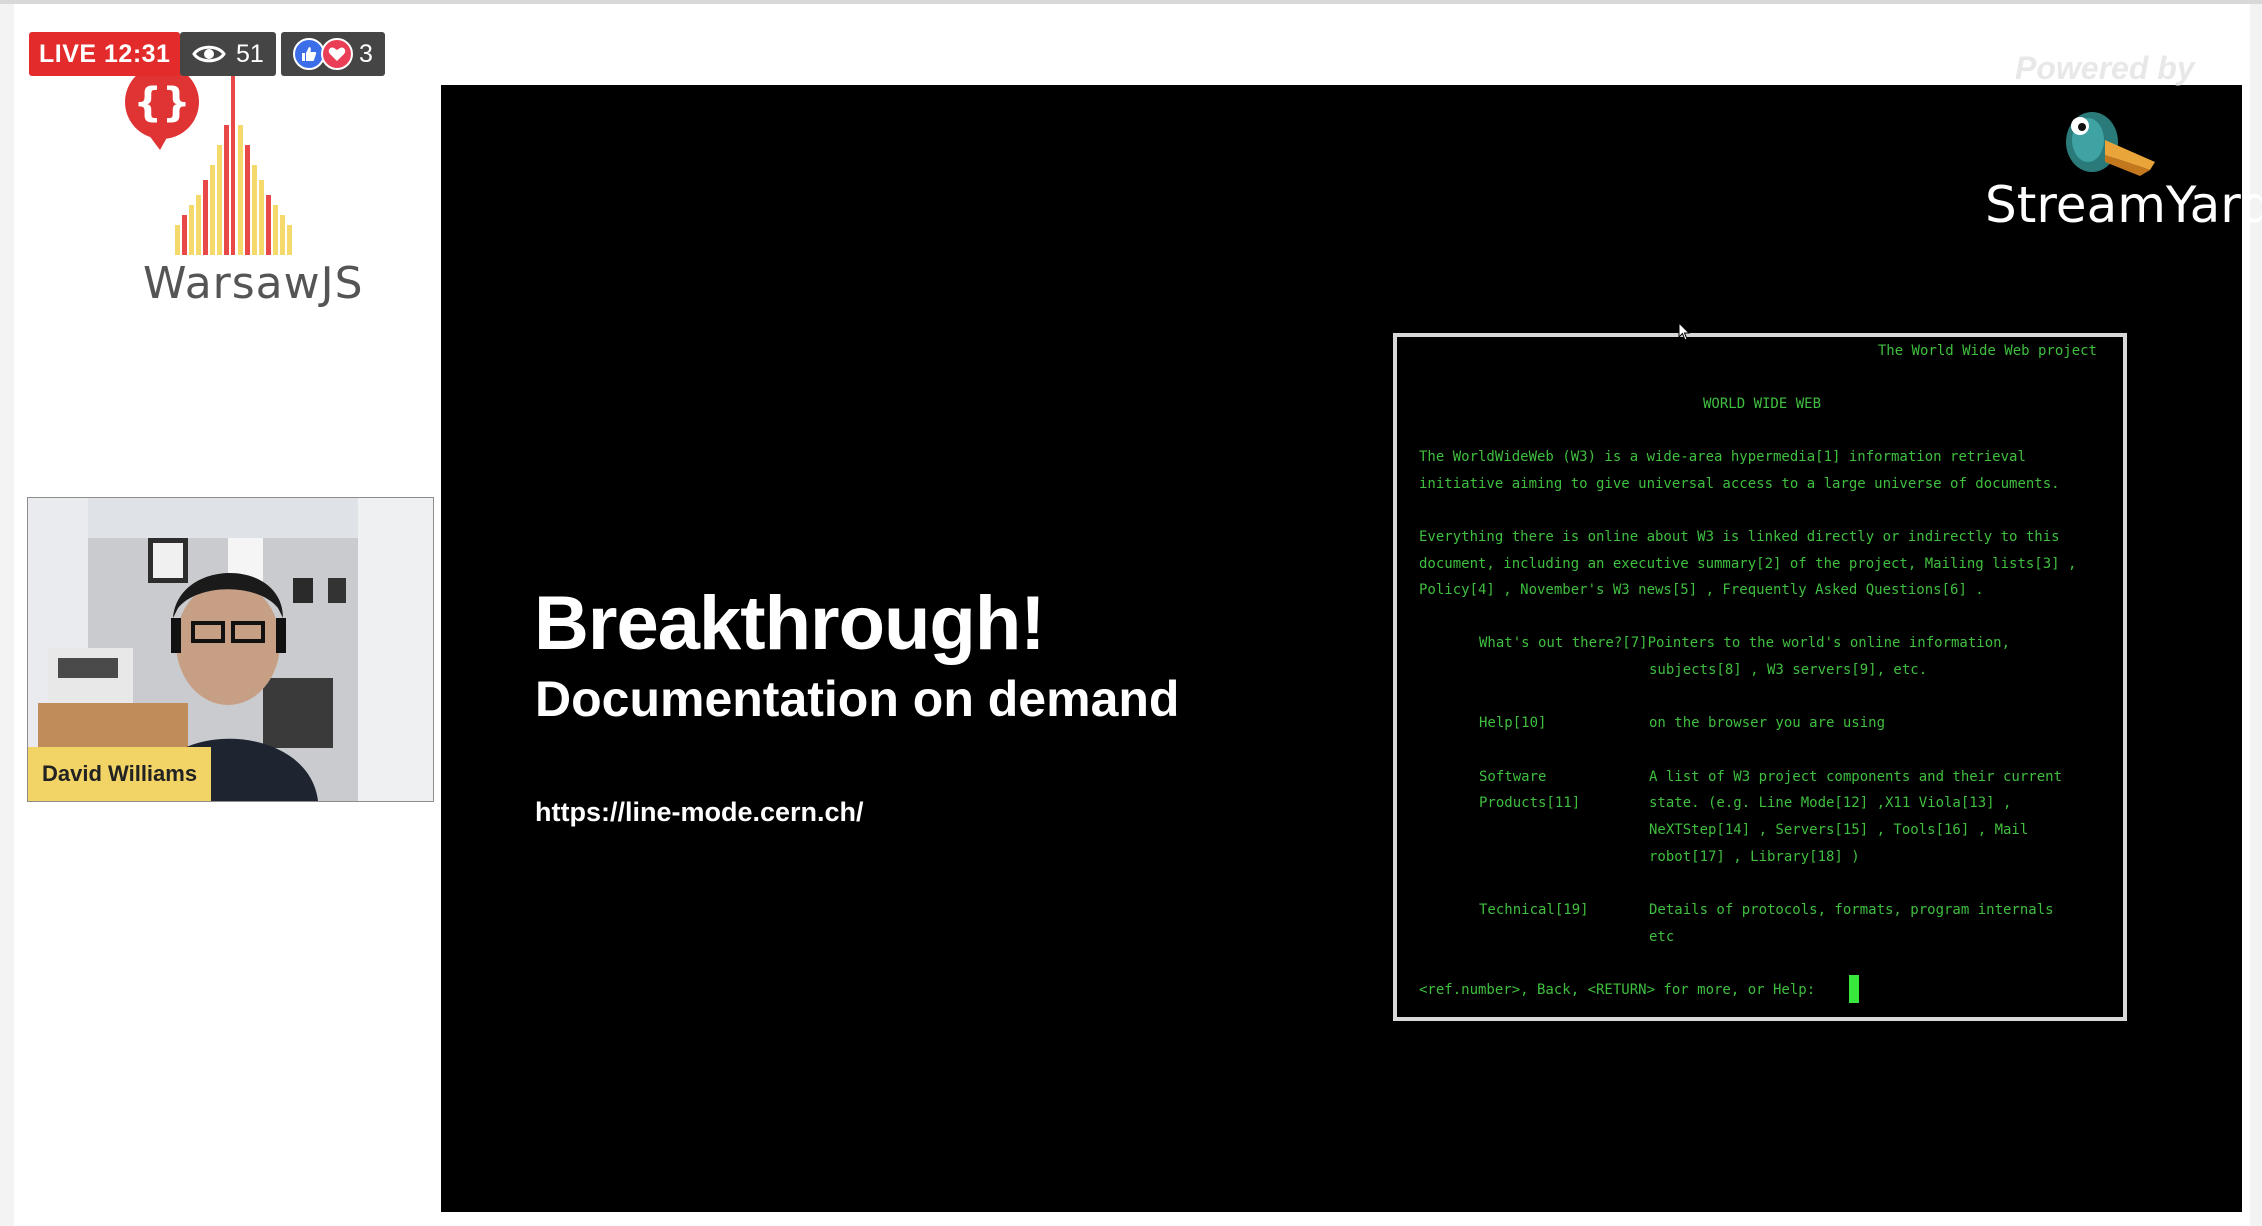  Describe the element at coordinates (857, 699) in the screenshot. I see `slide-subtitle: Documentation on demand` at that location.